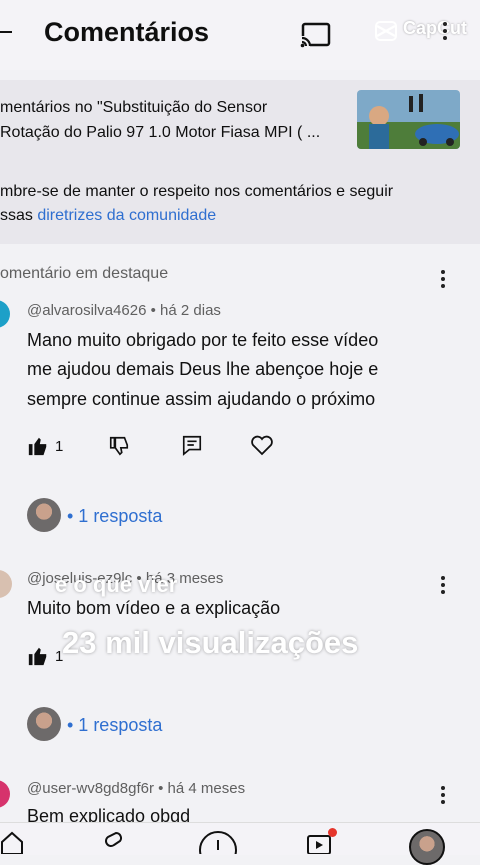  What do you see at coordinates (59, 446) in the screenshot?
I see `like-count: 1` at bounding box center [59, 446].